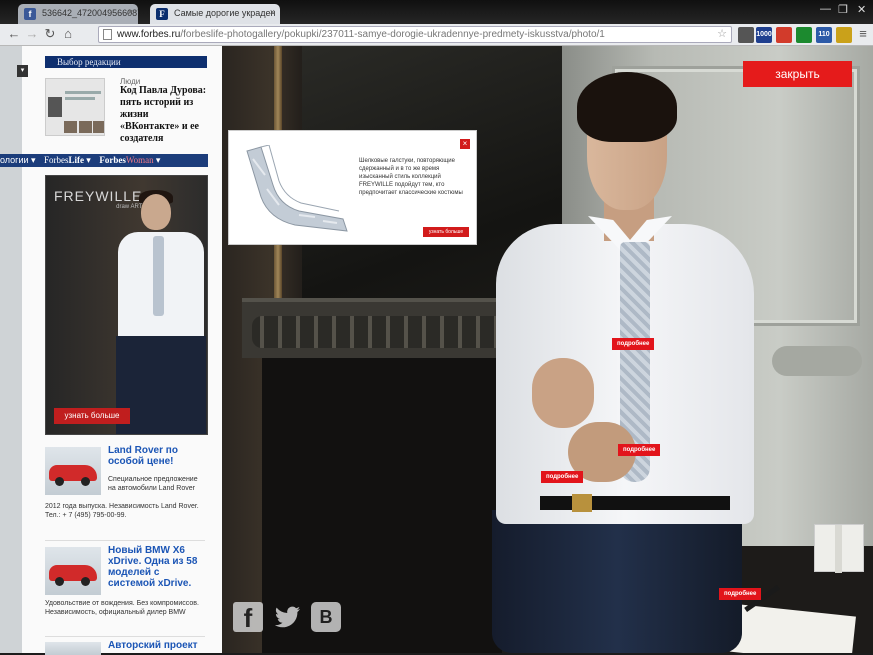 The image size is (873, 655). Describe the element at coordinates (740, 594) in the screenshot. I see `hotspot-pen-details: подробнее` at that location.